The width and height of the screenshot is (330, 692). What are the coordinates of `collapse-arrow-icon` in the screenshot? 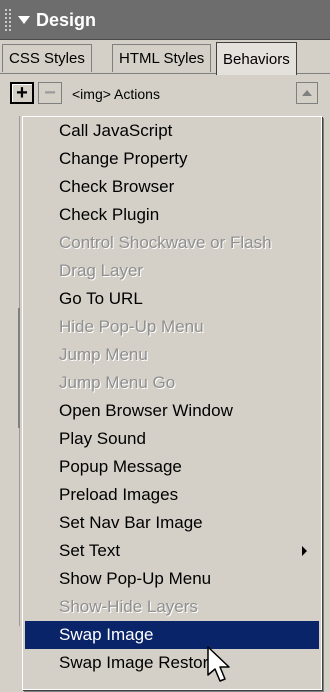 It's located at (24, 20).